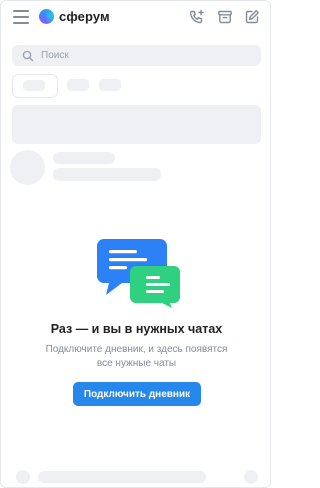  What do you see at coordinates (135, 18) in the screenshot?
I see `header: сферум` at bounding box center [135, 18].